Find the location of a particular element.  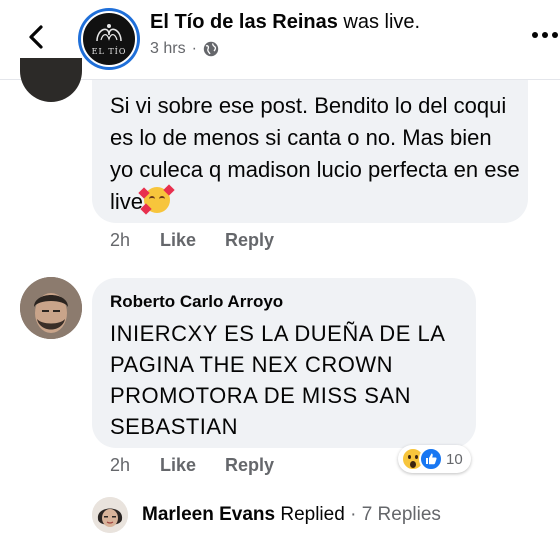

chevron-left-icon is located at coordinates (36, 37).